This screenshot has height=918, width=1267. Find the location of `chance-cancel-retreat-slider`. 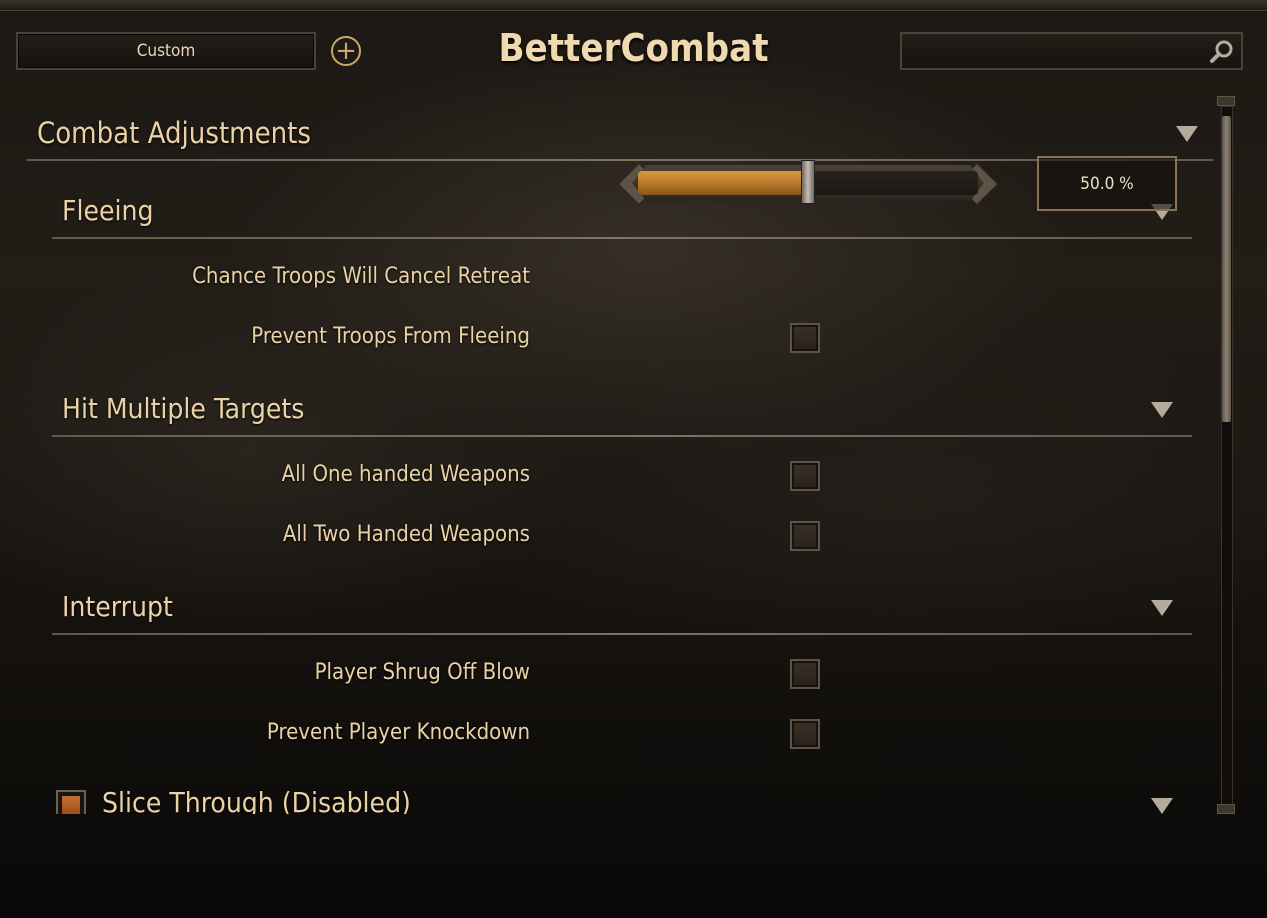

chance-cancel-retreat-slider is located at coordinates (808, 183).